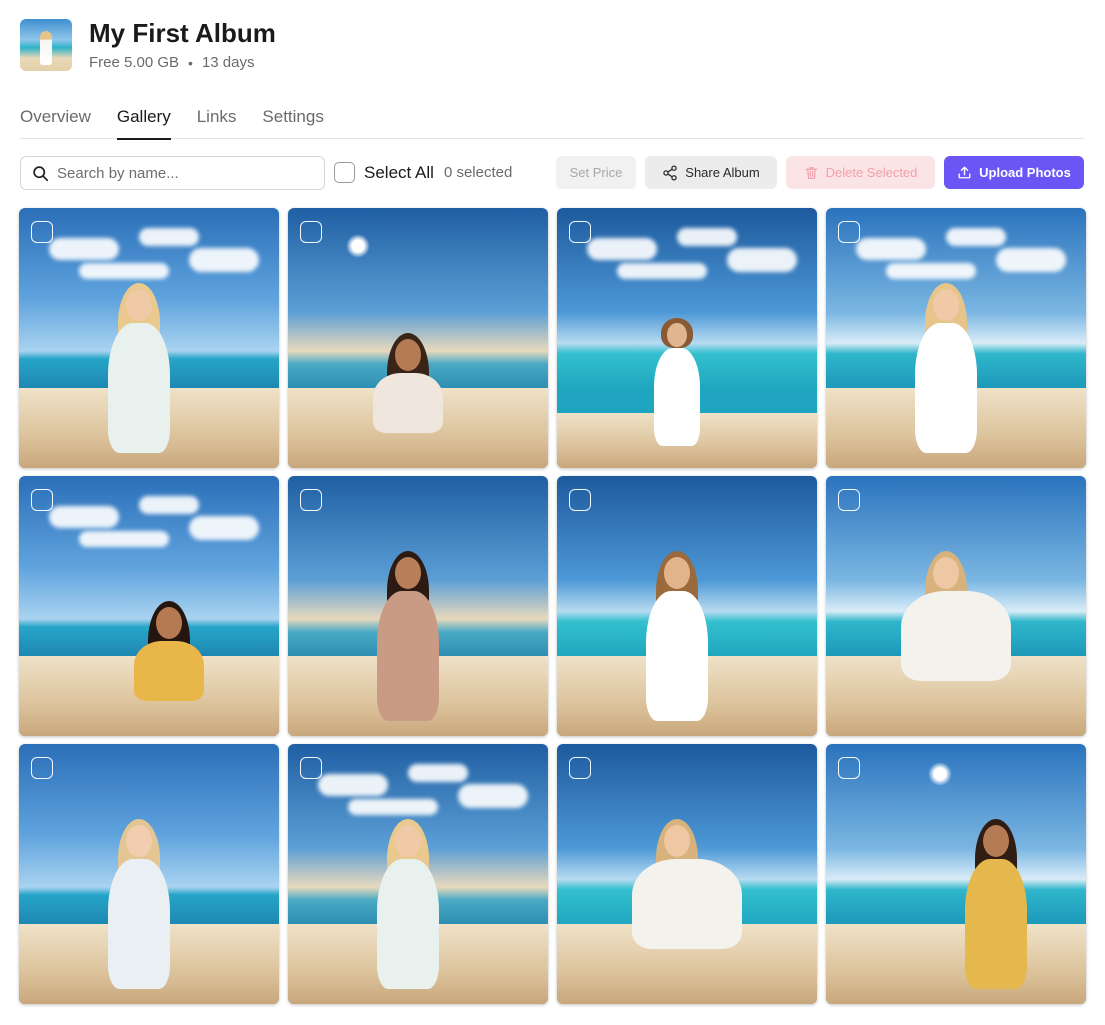  Describe the element at coordinates (55, 121) in the screenshot. I see `tab-overview: Overview` at that location.